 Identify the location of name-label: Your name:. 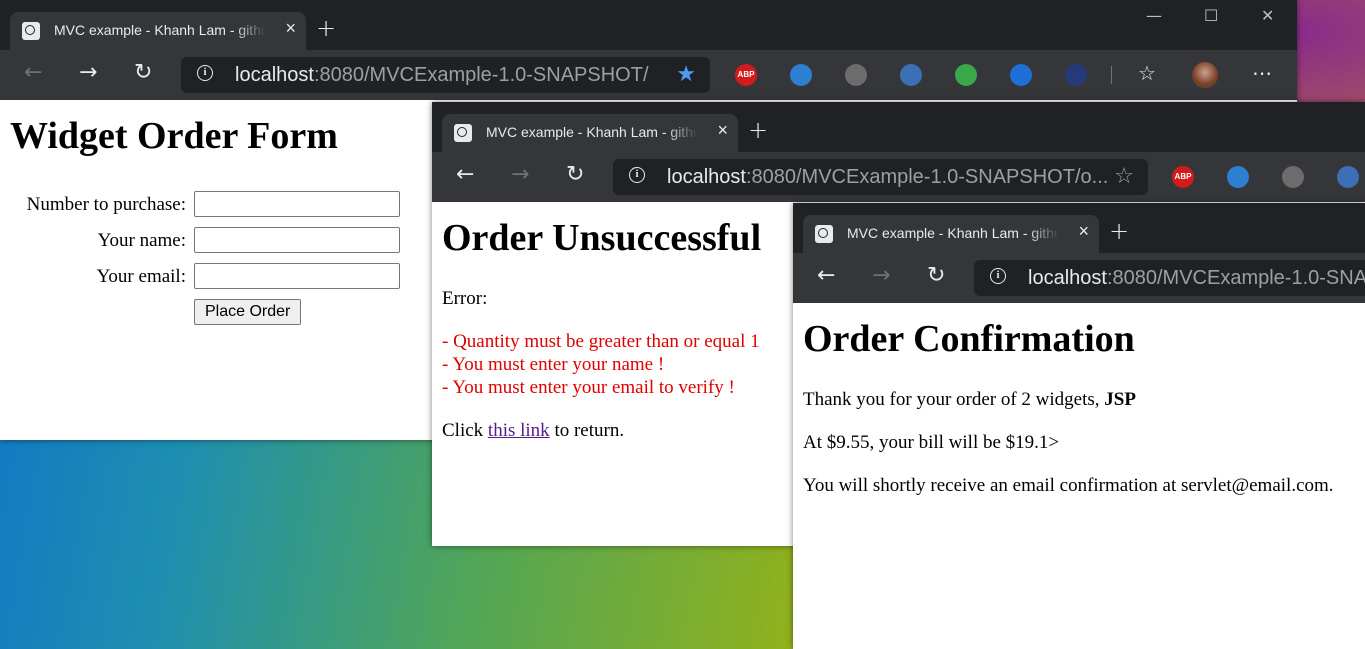
(141, 240).